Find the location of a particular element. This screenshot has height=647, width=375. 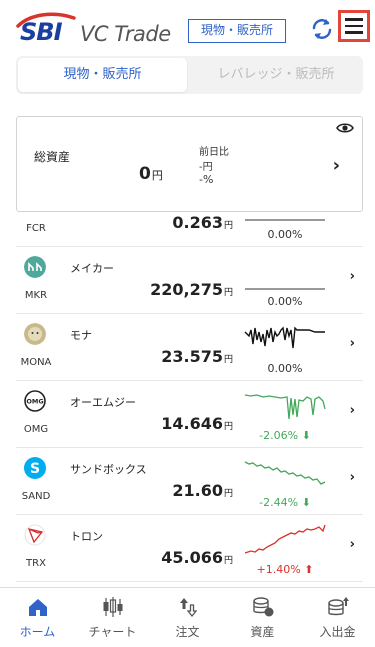

coin-row-sand: S SAND サンドボックス 21.60円 -2.44% ⬇ › is located at coordinates (189, 481).